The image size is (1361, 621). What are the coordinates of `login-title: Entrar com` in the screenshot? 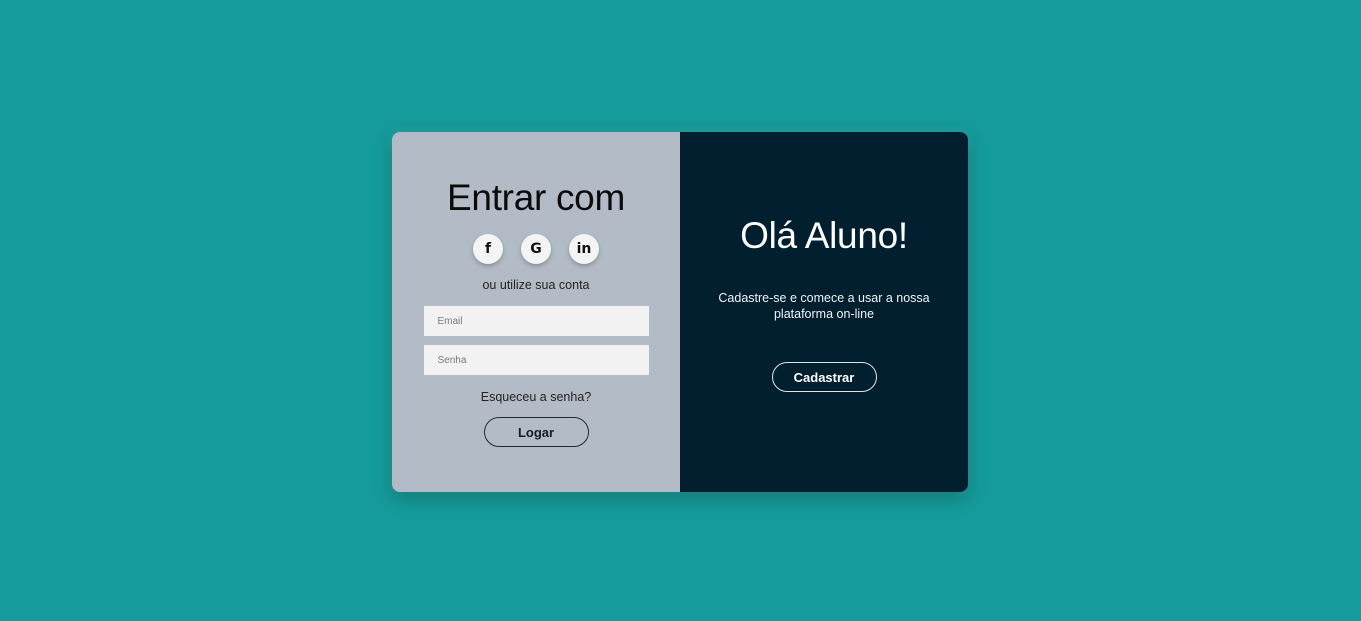 It's located at (536, 197).